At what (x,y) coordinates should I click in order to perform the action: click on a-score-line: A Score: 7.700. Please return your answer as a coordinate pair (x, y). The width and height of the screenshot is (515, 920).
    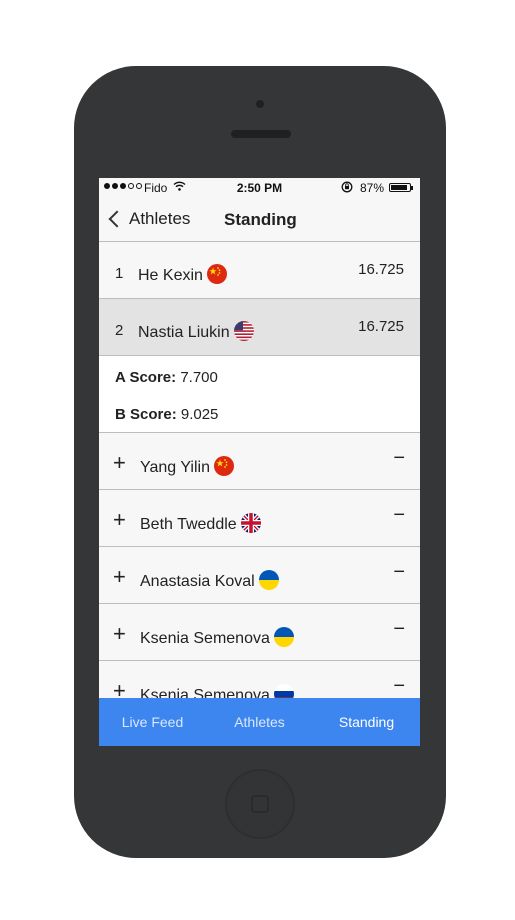
    Looking at the image, I should click on (166, 377).